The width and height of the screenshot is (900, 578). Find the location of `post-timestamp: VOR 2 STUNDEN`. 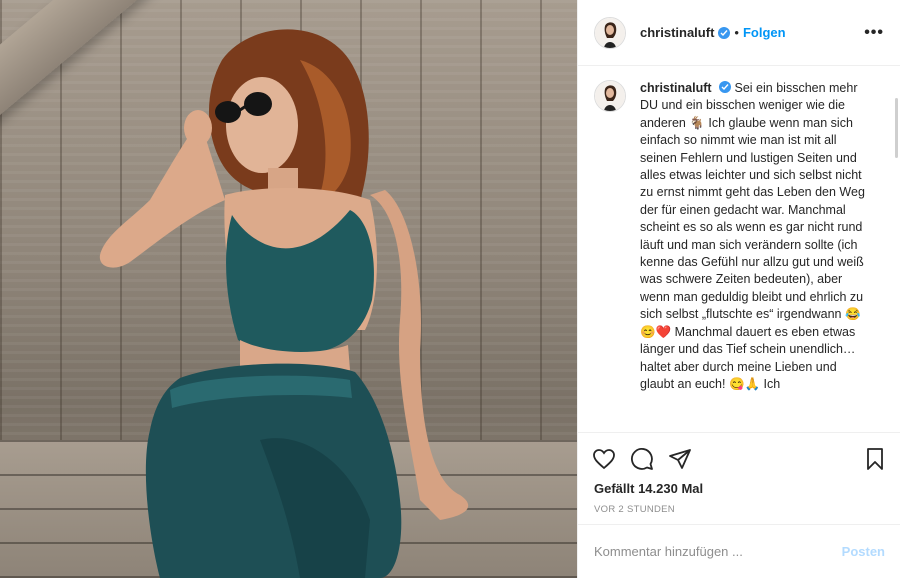

post-timestamp: VOR 2 STUNDEN is located at coordinates (739, 509).